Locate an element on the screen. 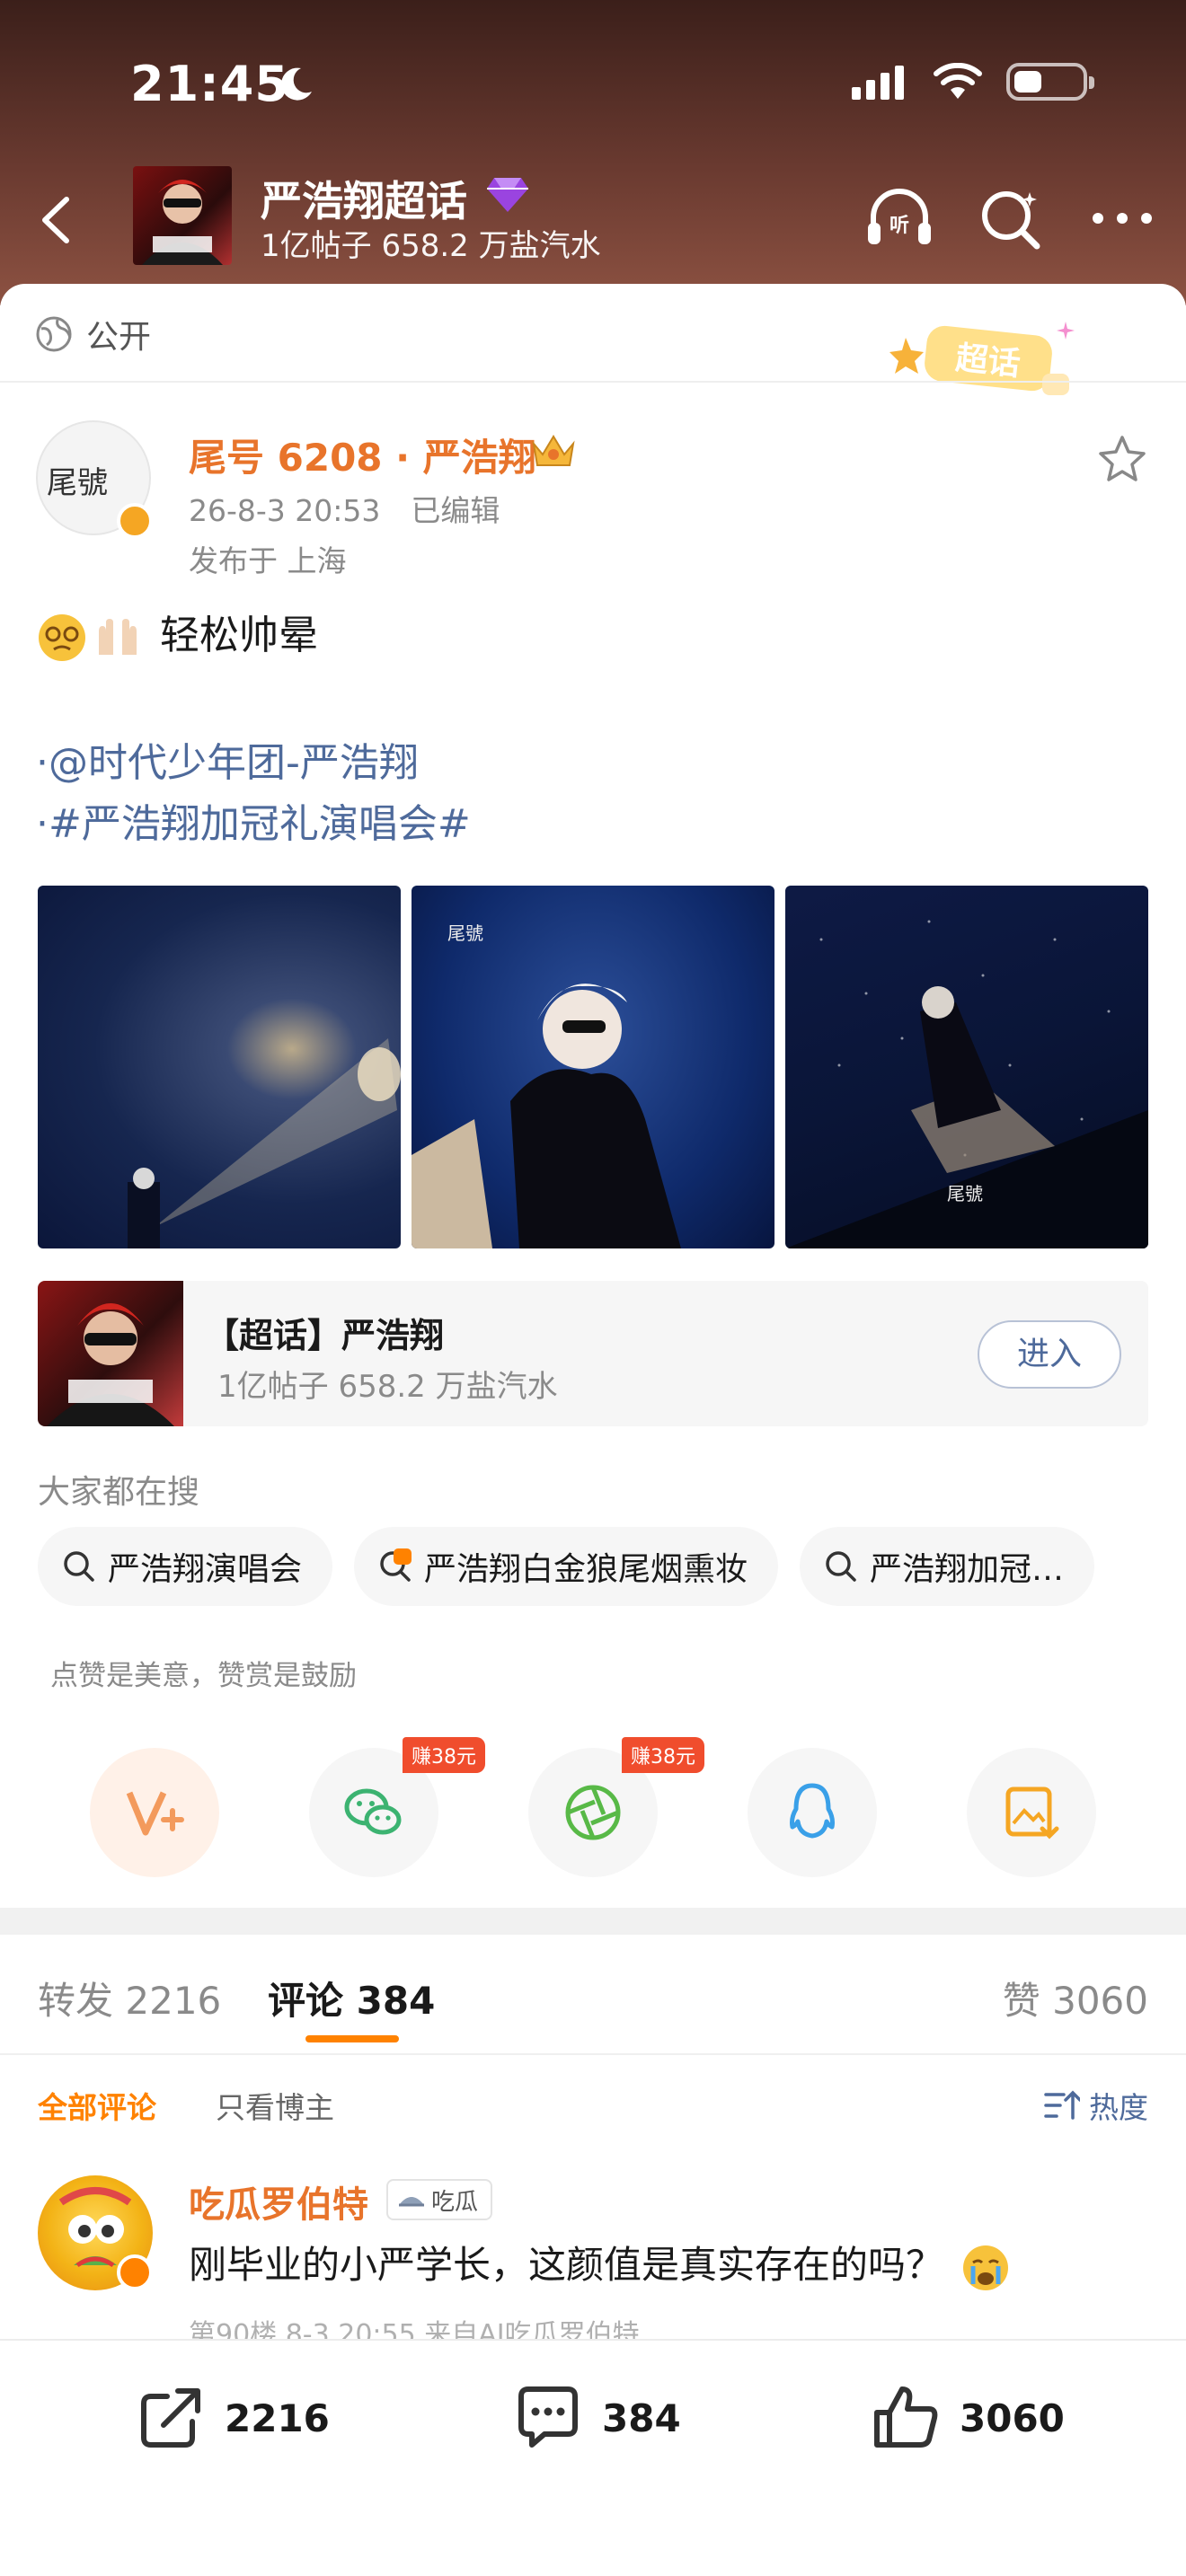  svg-text: 听 is located at coordinates (899, 226).